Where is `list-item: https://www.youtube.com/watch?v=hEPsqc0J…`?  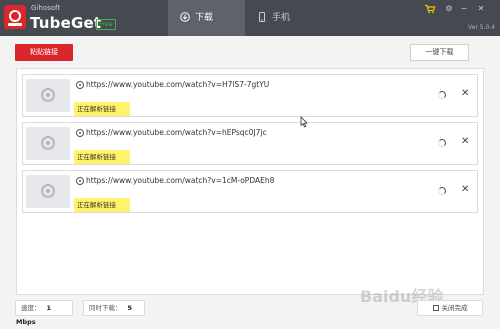
list-item: https://www.youtube.com/watch?v=hEPsqc0J… is located at coordinates (250, 143).